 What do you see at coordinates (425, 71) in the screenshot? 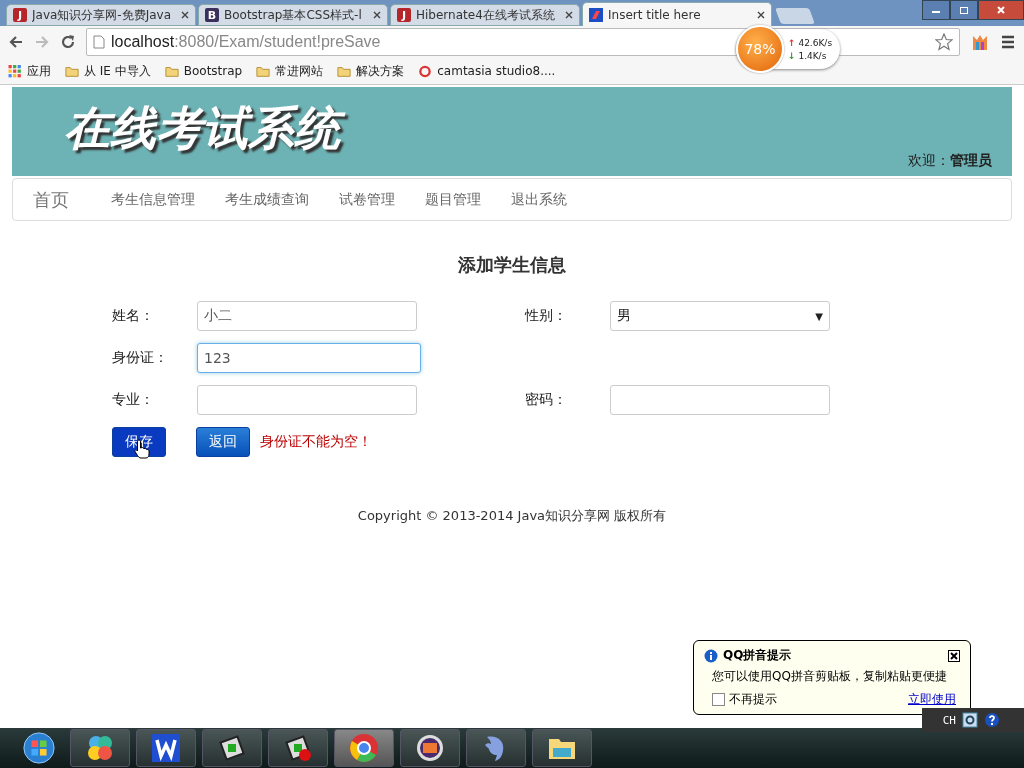
I see `site-icon` at bounding box center [425, 71].